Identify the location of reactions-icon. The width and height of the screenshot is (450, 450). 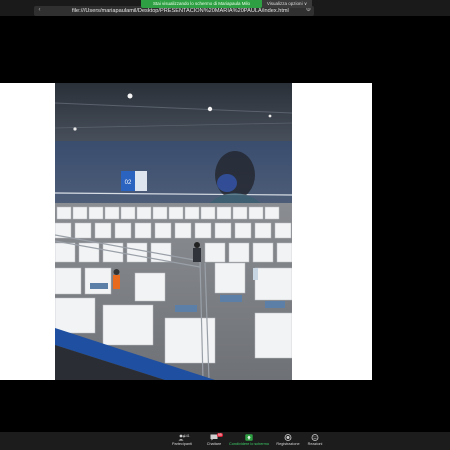
(315, 437).